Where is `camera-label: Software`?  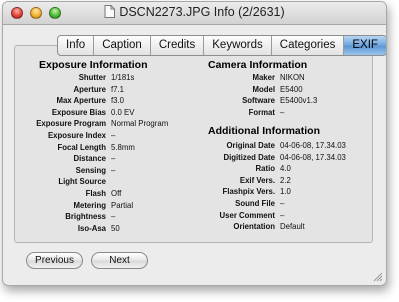
camera-label: Software is located at coordinates (258, 101).